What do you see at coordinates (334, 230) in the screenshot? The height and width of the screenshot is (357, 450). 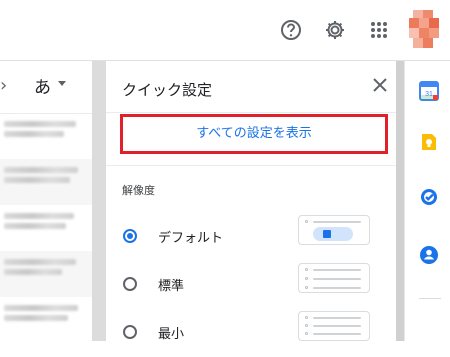 I see `density-default-preview` at bounding box center [334, 230].